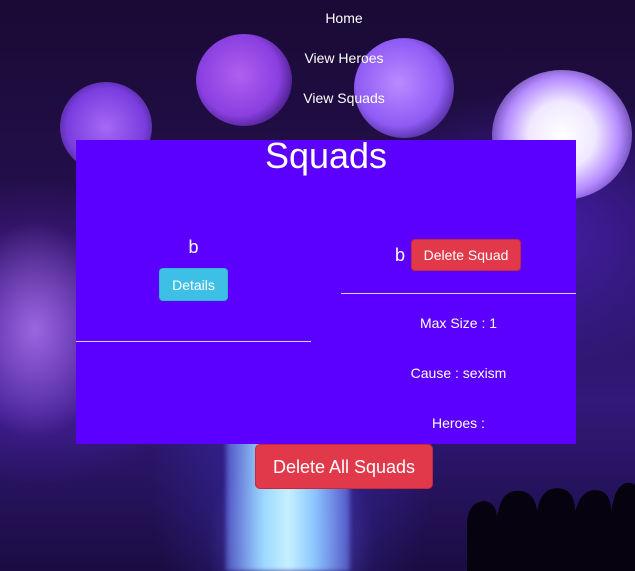  I want to click on hands-silhouette, so click(551, 526).